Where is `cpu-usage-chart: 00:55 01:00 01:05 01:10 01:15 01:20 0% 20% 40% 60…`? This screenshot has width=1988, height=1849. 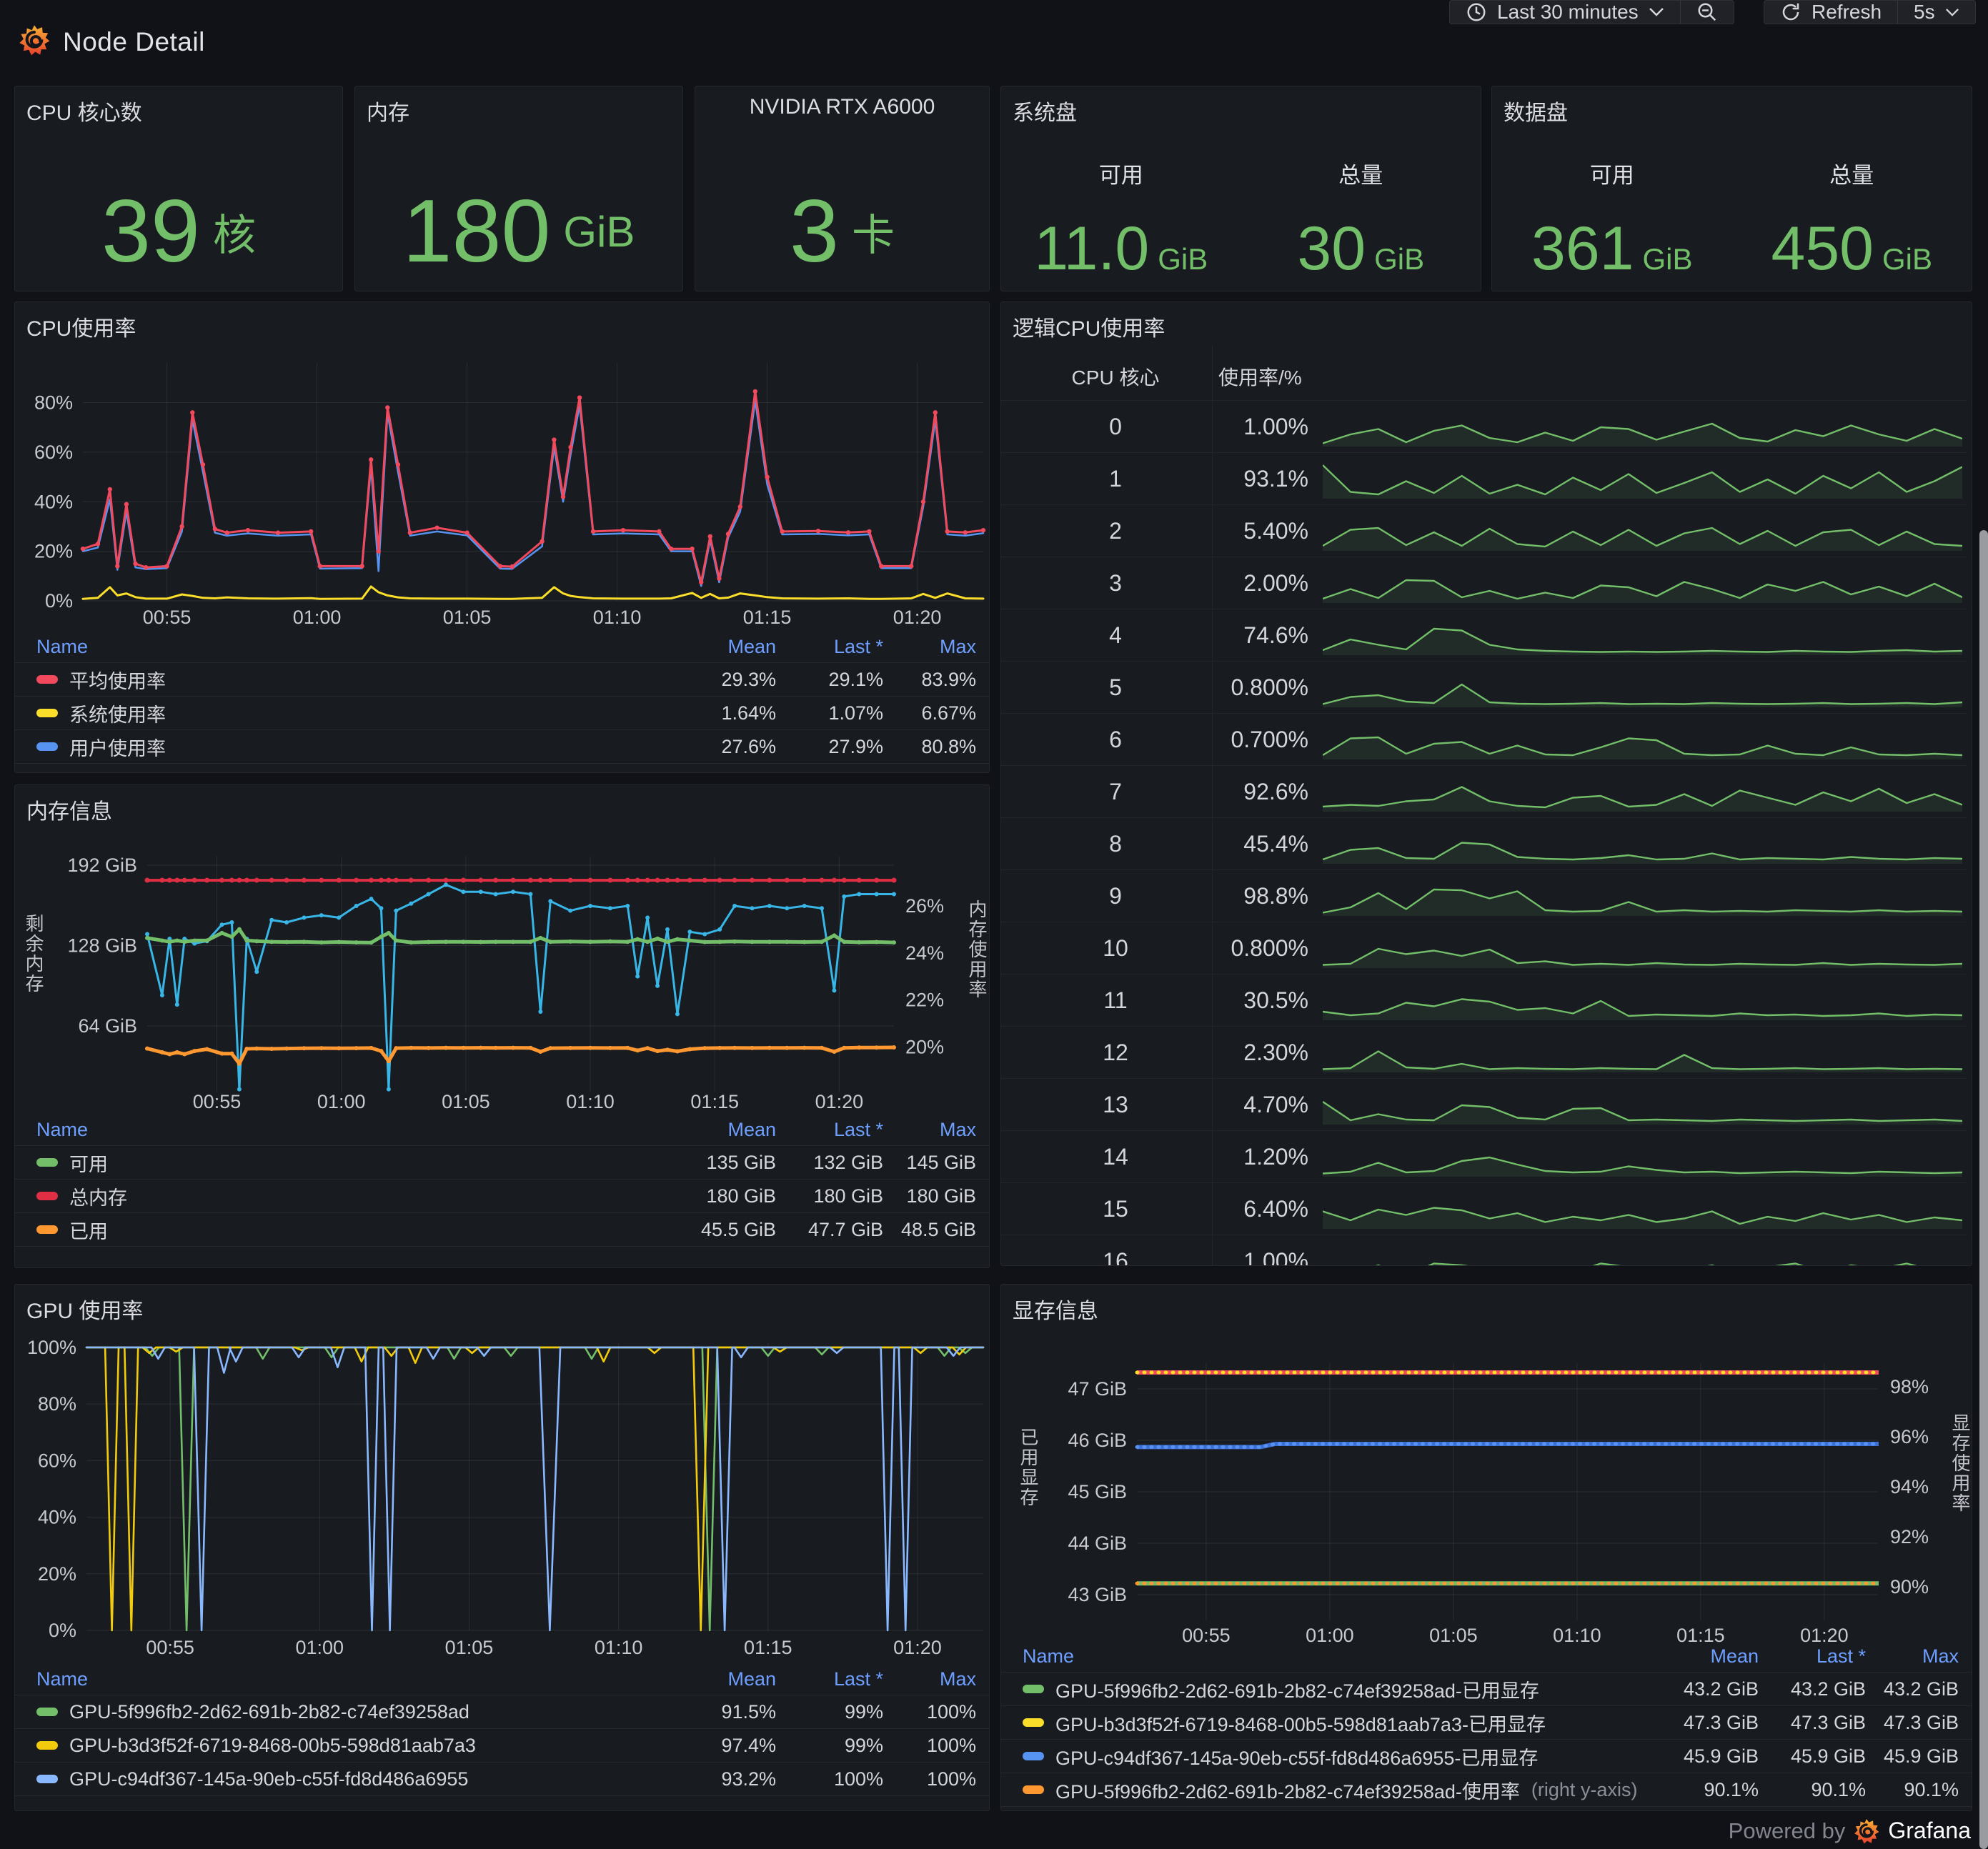
cpu-usage-chart: 00:55 01:00 01:05 01:10 01:15 01:20 0% 20% 40% 60… is located at coordinates (502, 468).